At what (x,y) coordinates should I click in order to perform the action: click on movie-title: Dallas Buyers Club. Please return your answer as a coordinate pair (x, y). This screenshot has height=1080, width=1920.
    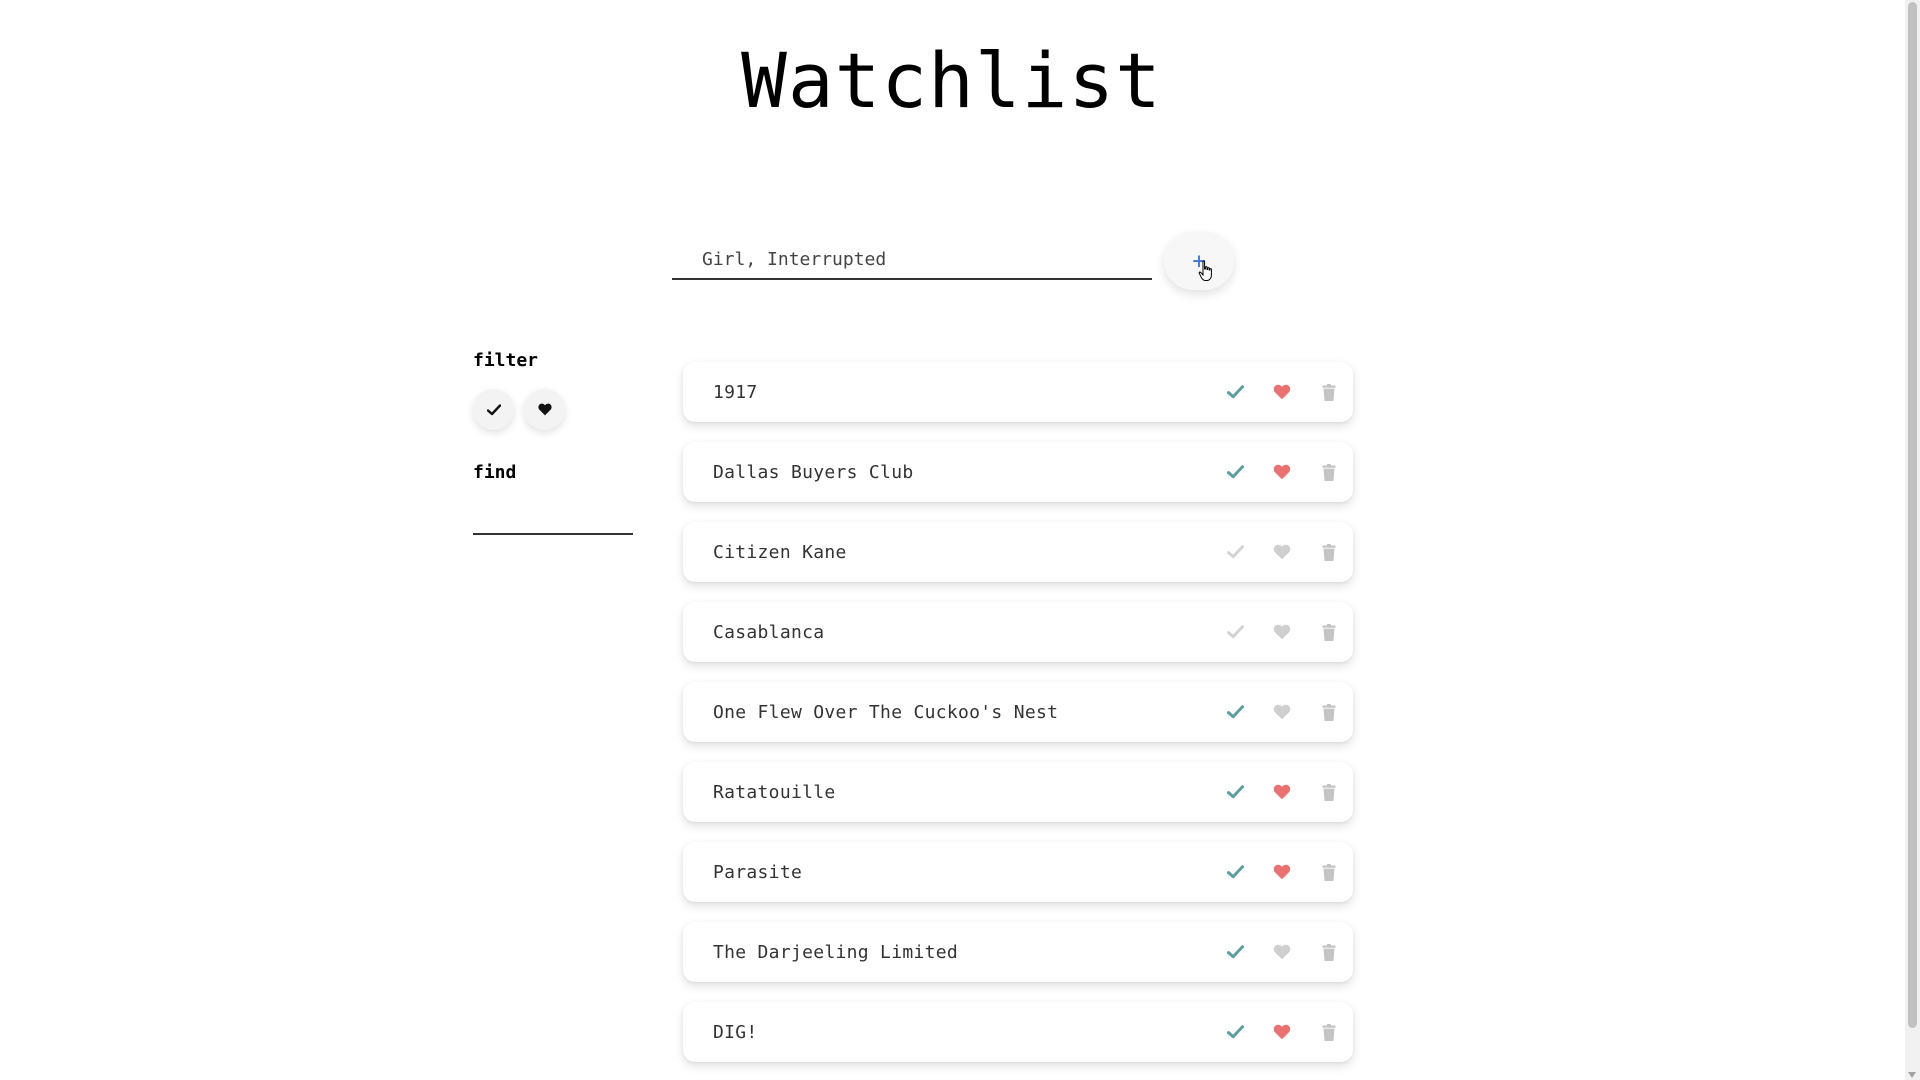
    Looking at the image, I should click on (813, 472).